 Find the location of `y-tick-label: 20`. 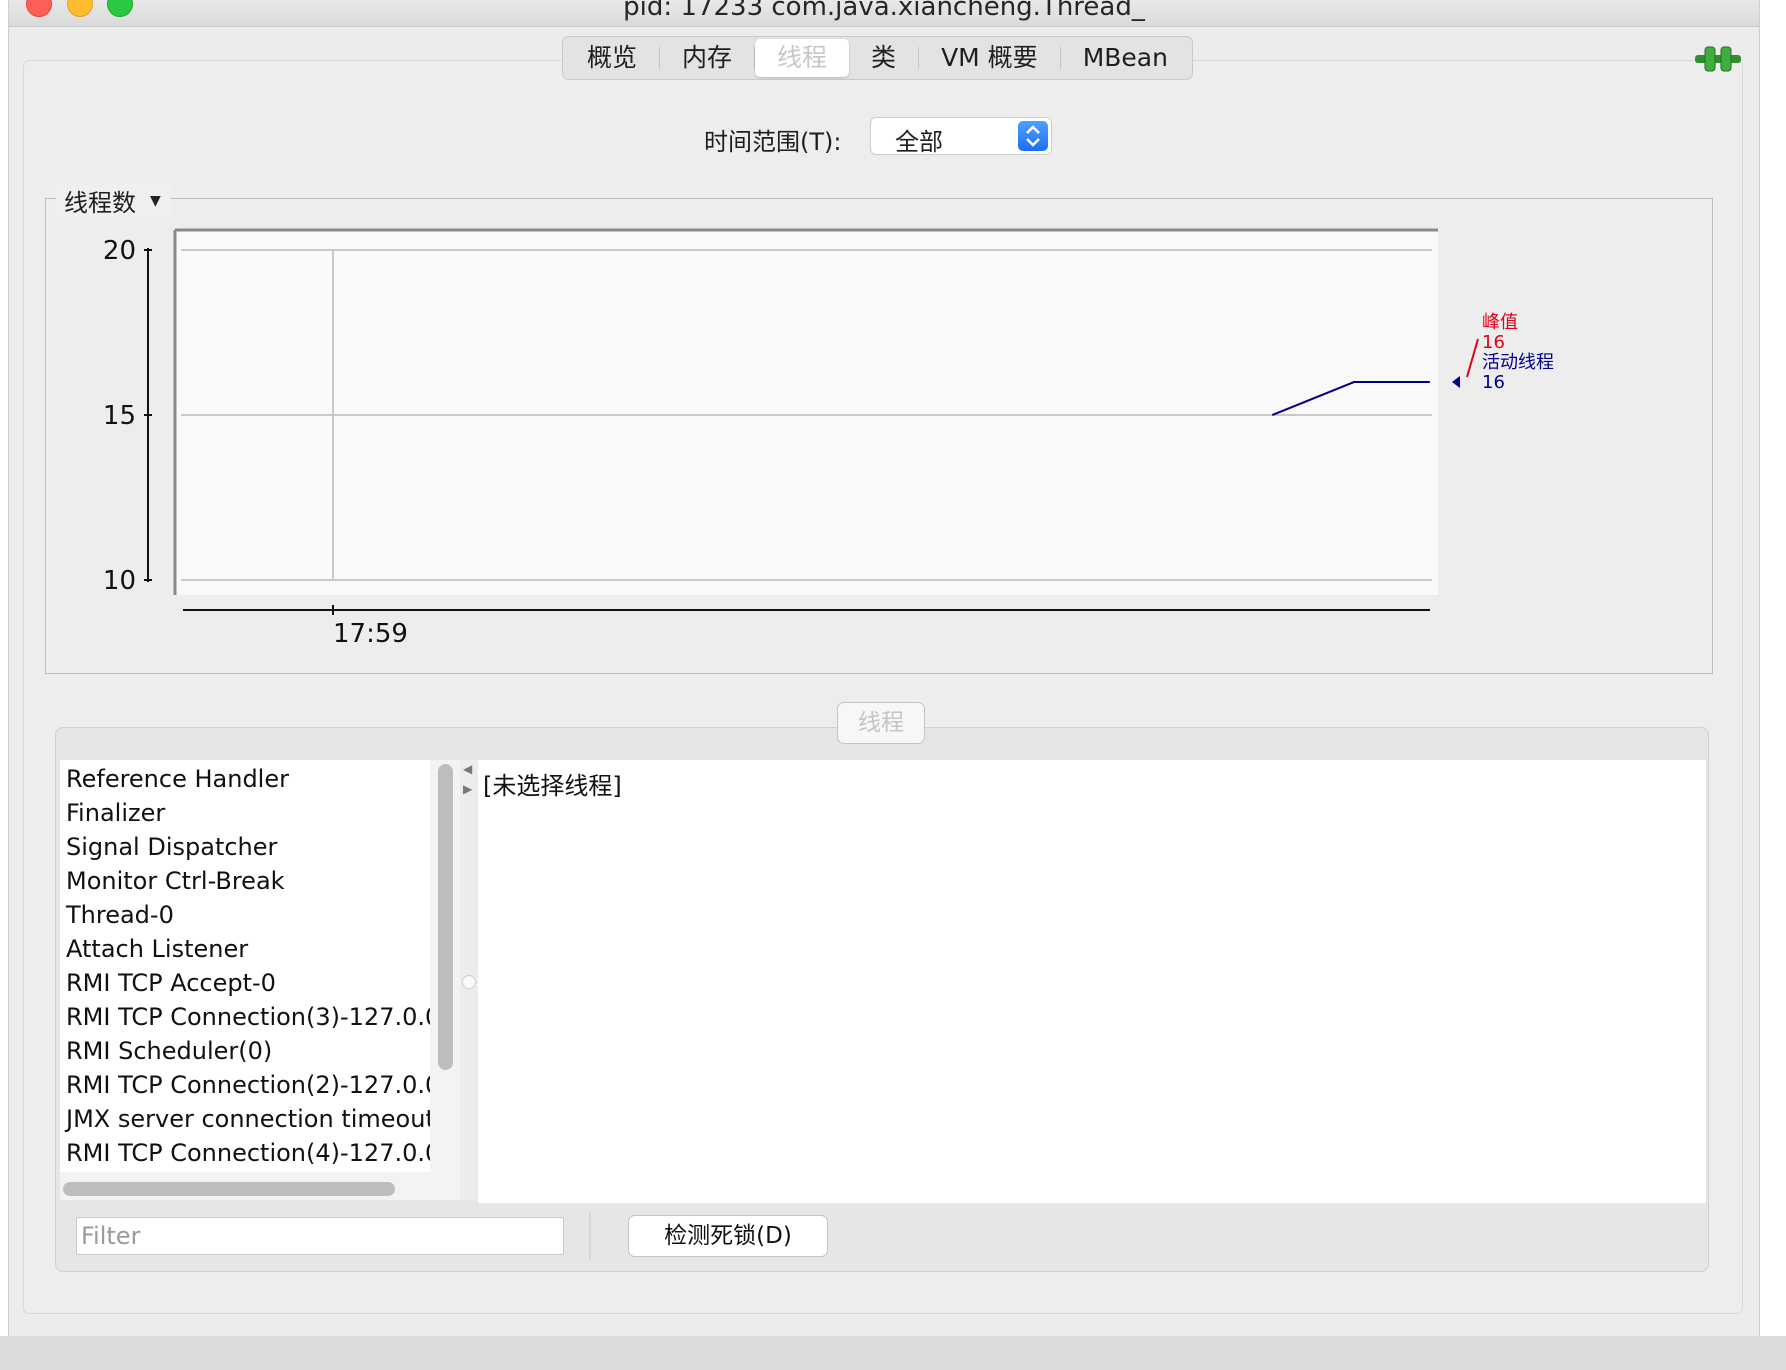

y-tick-label: 20 is located at coordinates (119, 251).